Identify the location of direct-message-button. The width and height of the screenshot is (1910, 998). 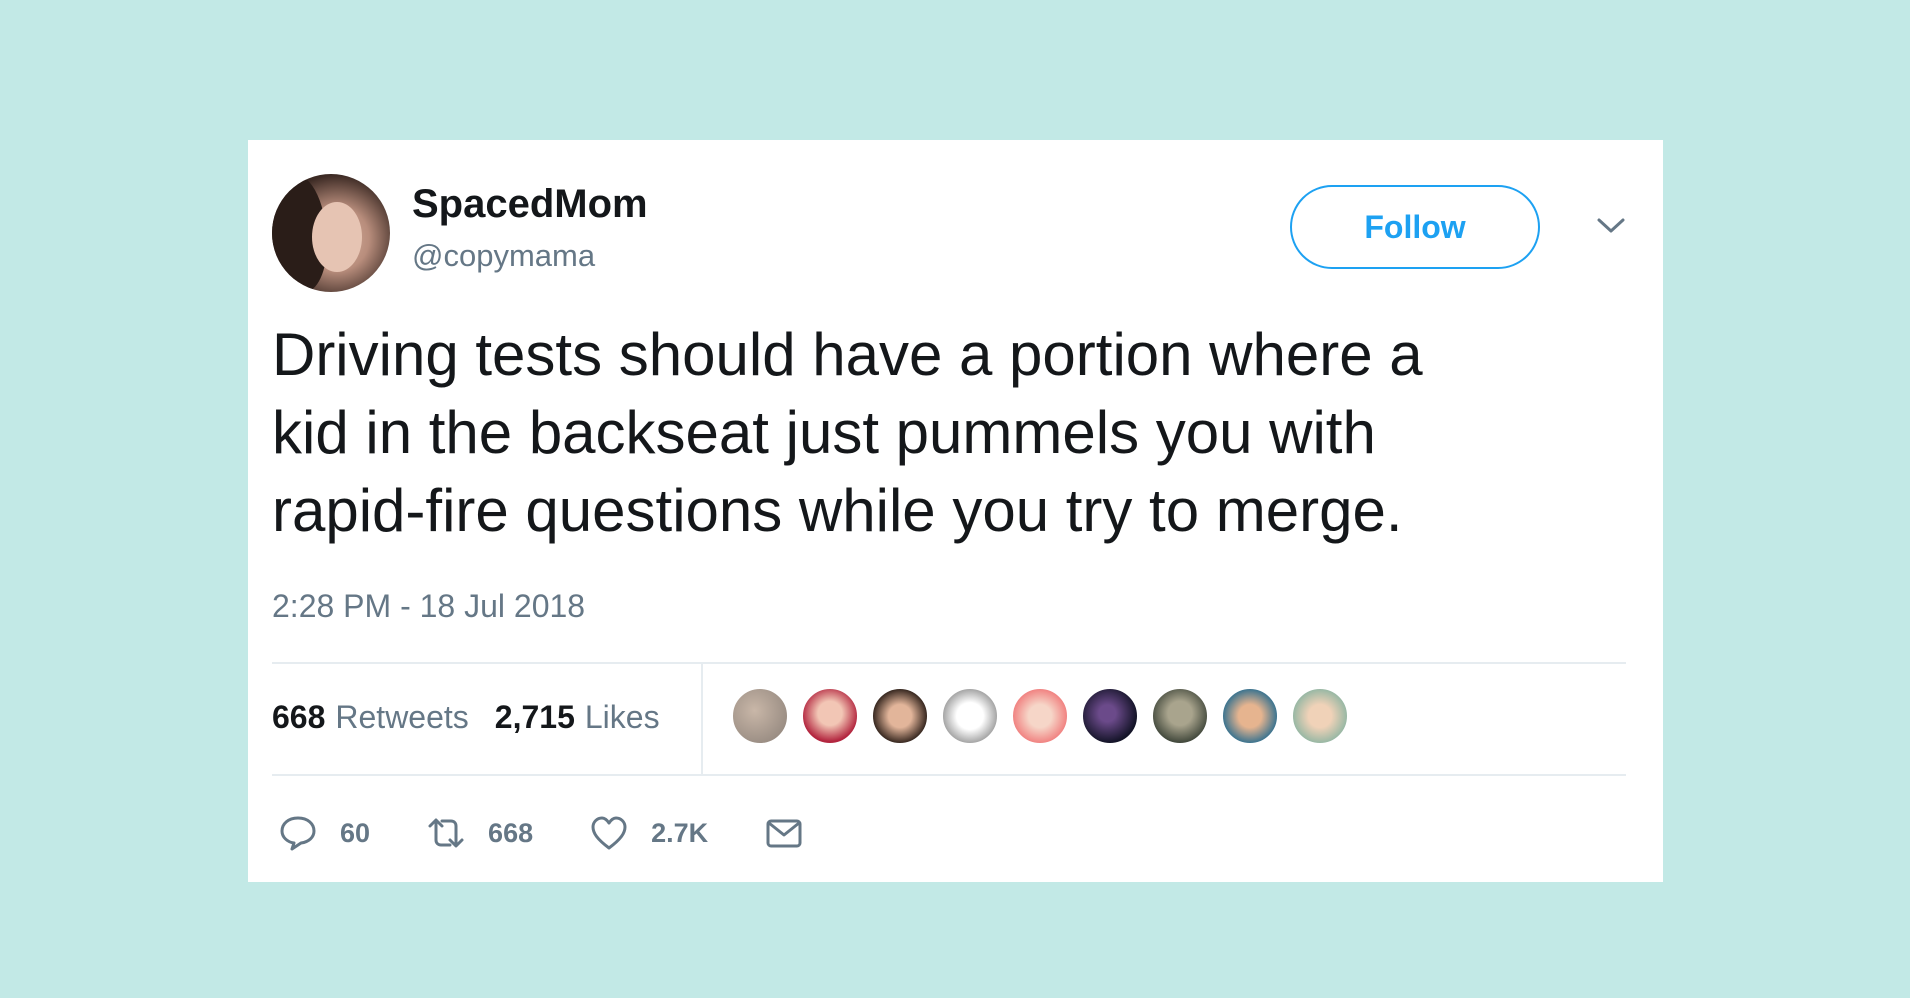
(784, 833).